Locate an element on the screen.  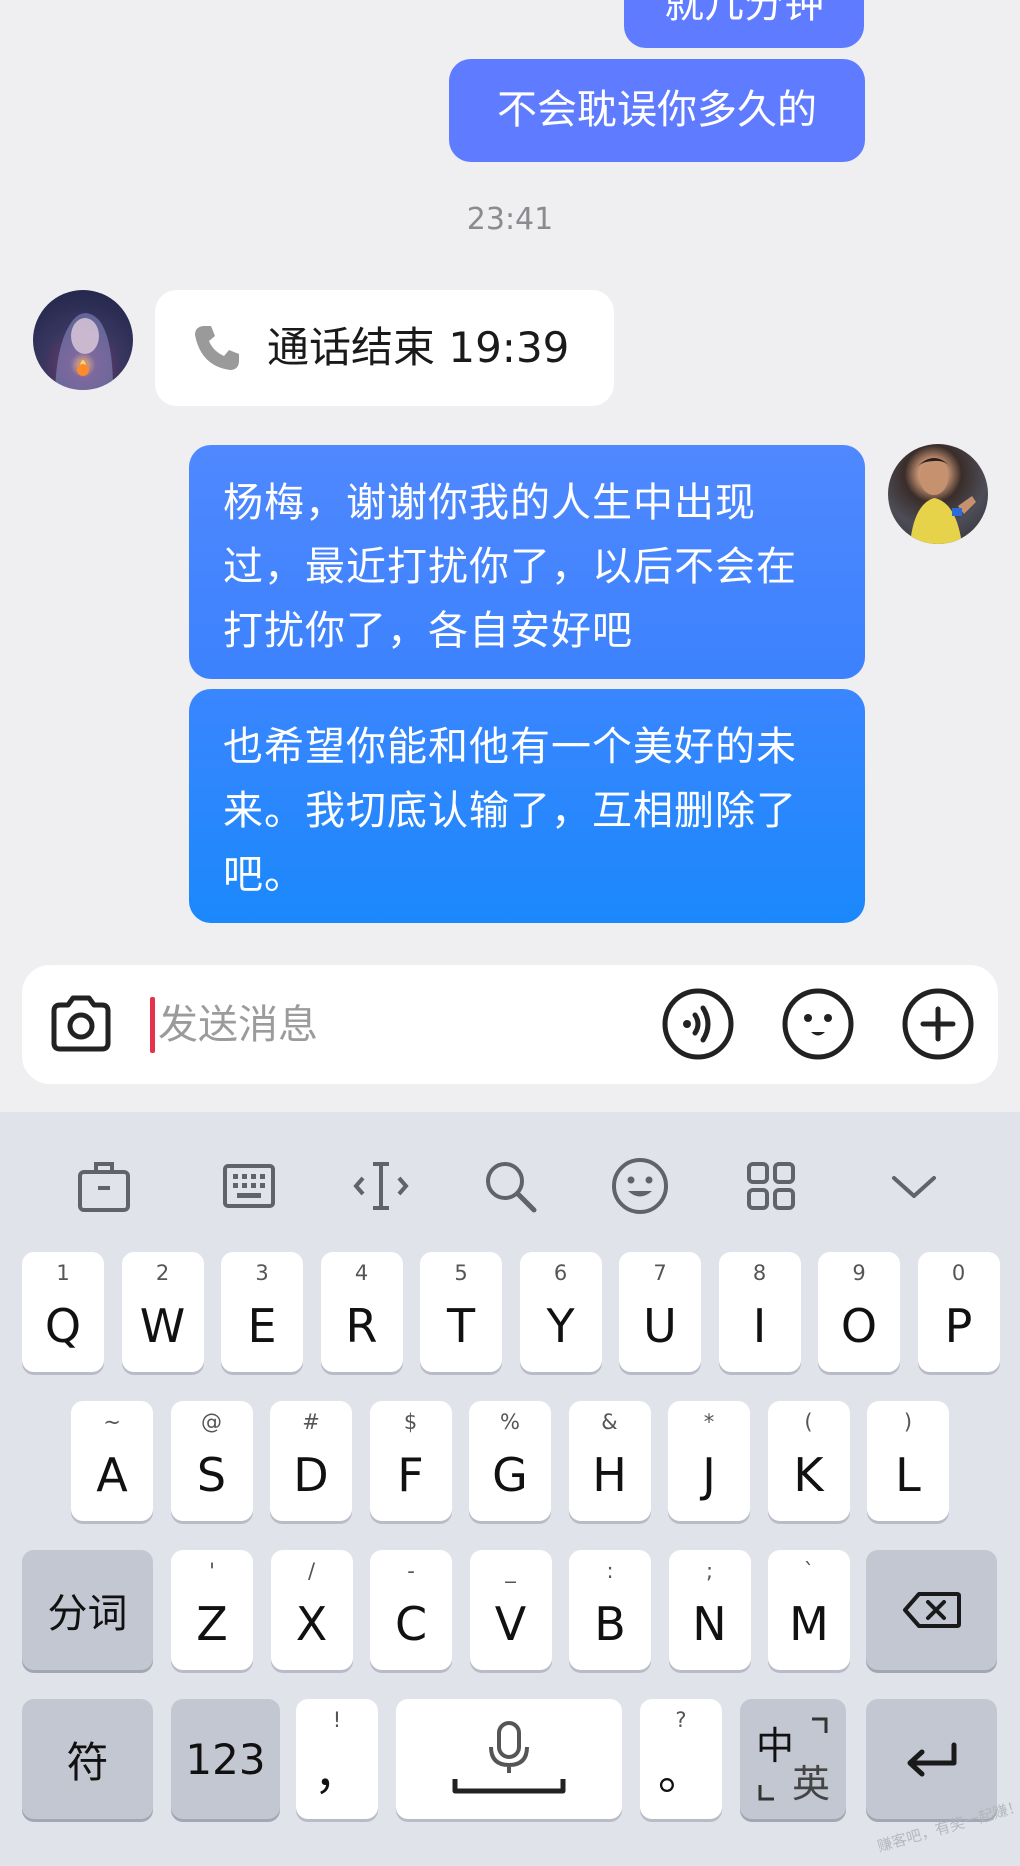
key-primary: F is located at coordinates (410, 1475).